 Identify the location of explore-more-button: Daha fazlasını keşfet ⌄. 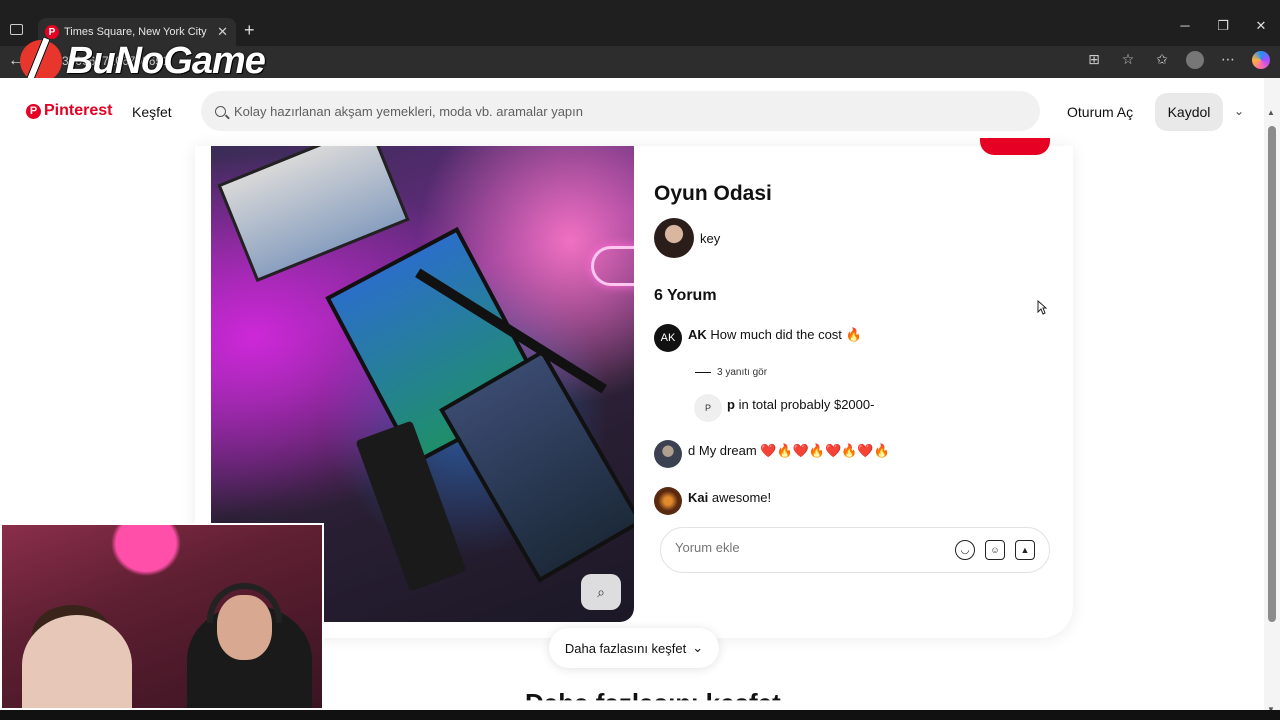
(634, 648).